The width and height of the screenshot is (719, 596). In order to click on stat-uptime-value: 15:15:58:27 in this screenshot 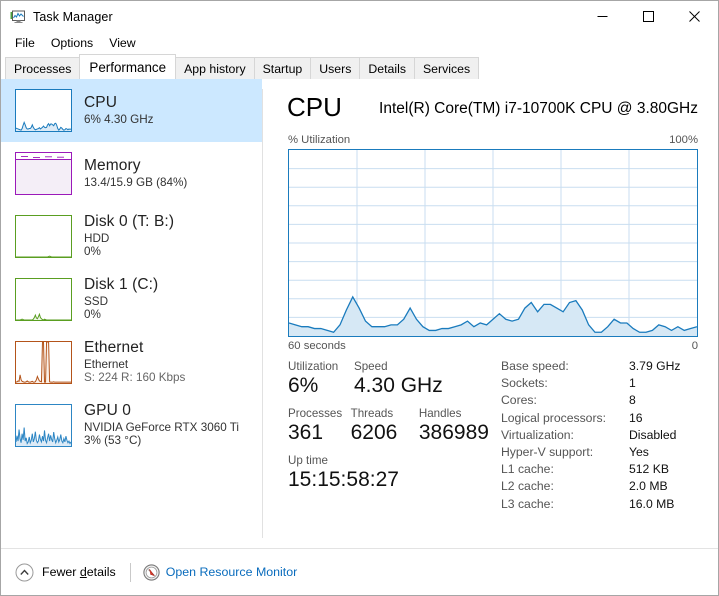, I will do `click(343, 480)`.